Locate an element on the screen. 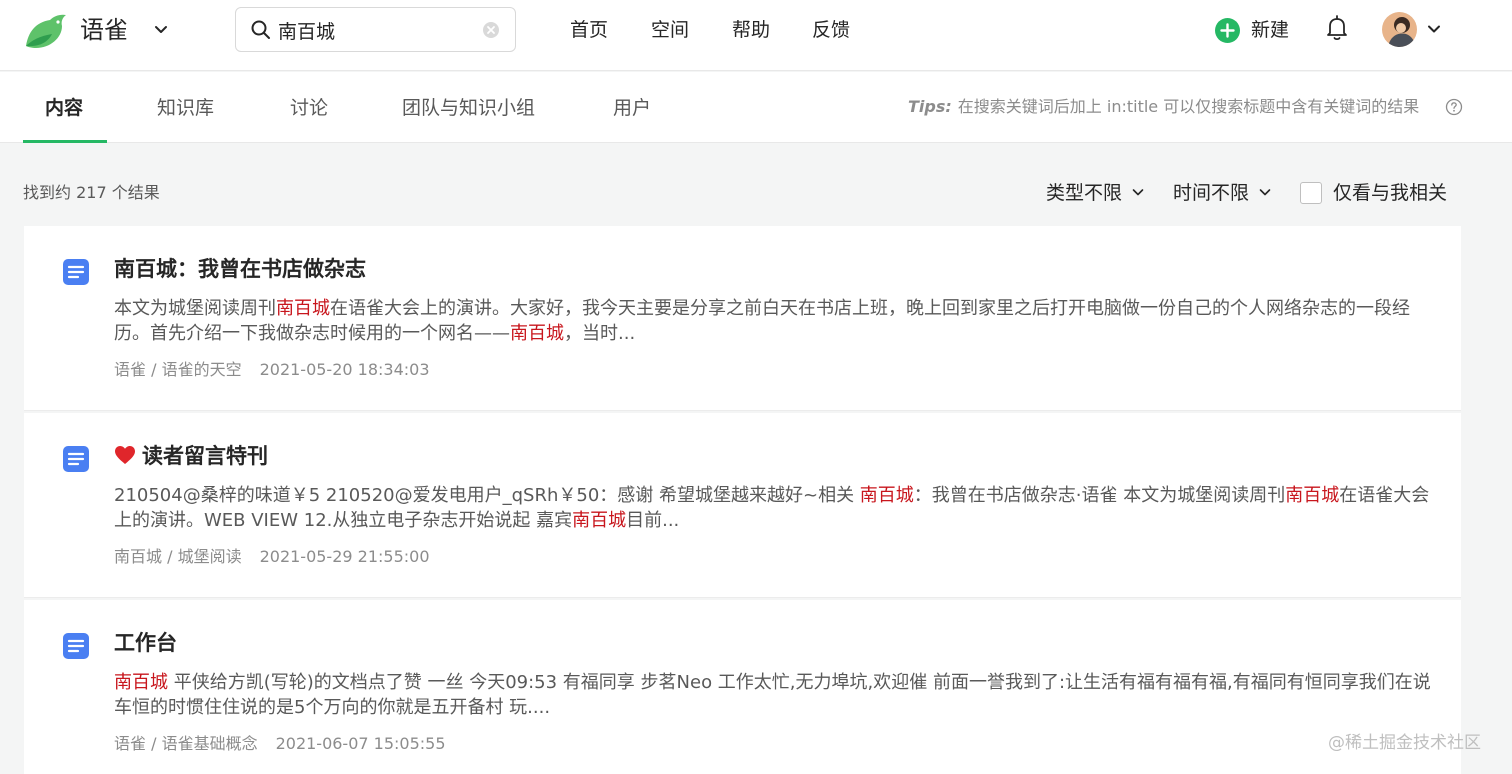 This screenshot has width=1512, height=774. tips-label: Tips: is located at coordinates (930, 106).